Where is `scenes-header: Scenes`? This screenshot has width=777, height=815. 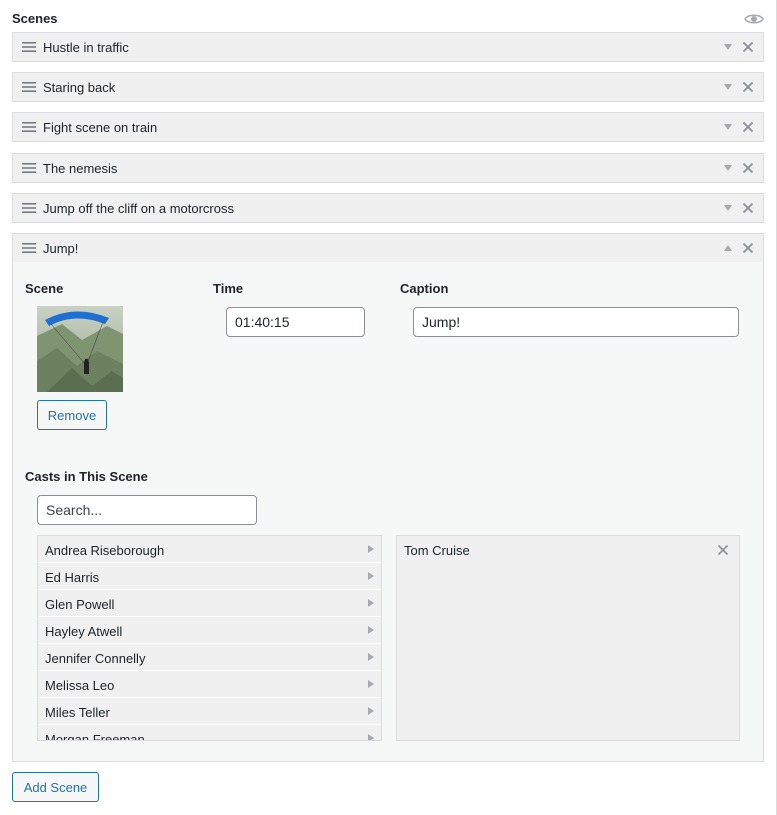
scenes-header: Scenes is located at coordinates (388, 19).